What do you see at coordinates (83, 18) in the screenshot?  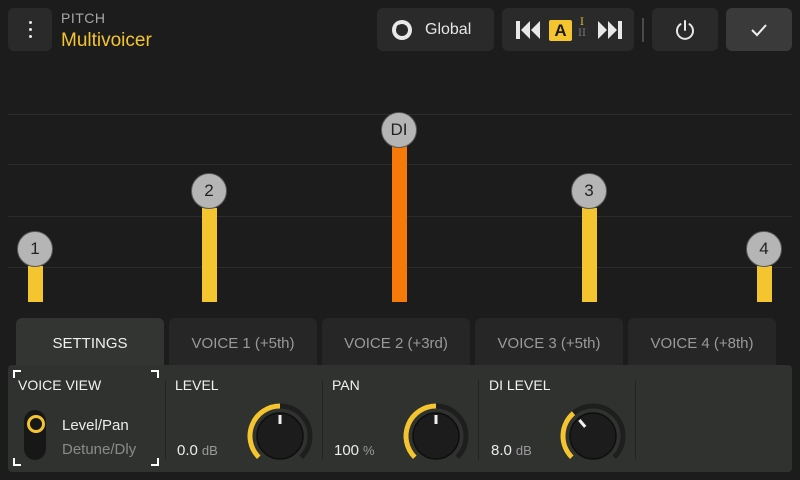 I see `effect-category: PITCH` at bounding box center [83, 18].